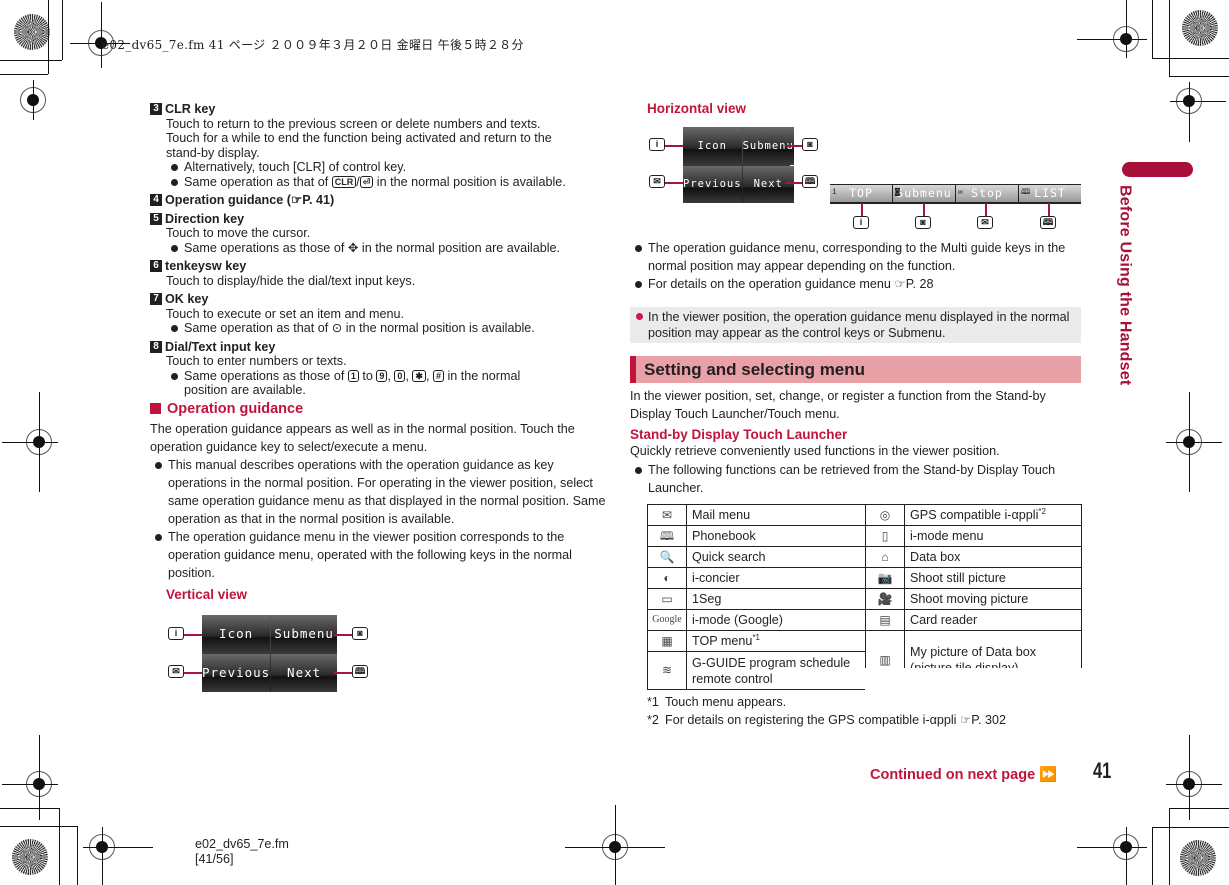 The width and height of the screenshot is (1229, 885). What do you see at coordinates (987, 193) in the screenshot?
I see `bar-button-stop: ✉ Stop` at bounding box center [987, 193].